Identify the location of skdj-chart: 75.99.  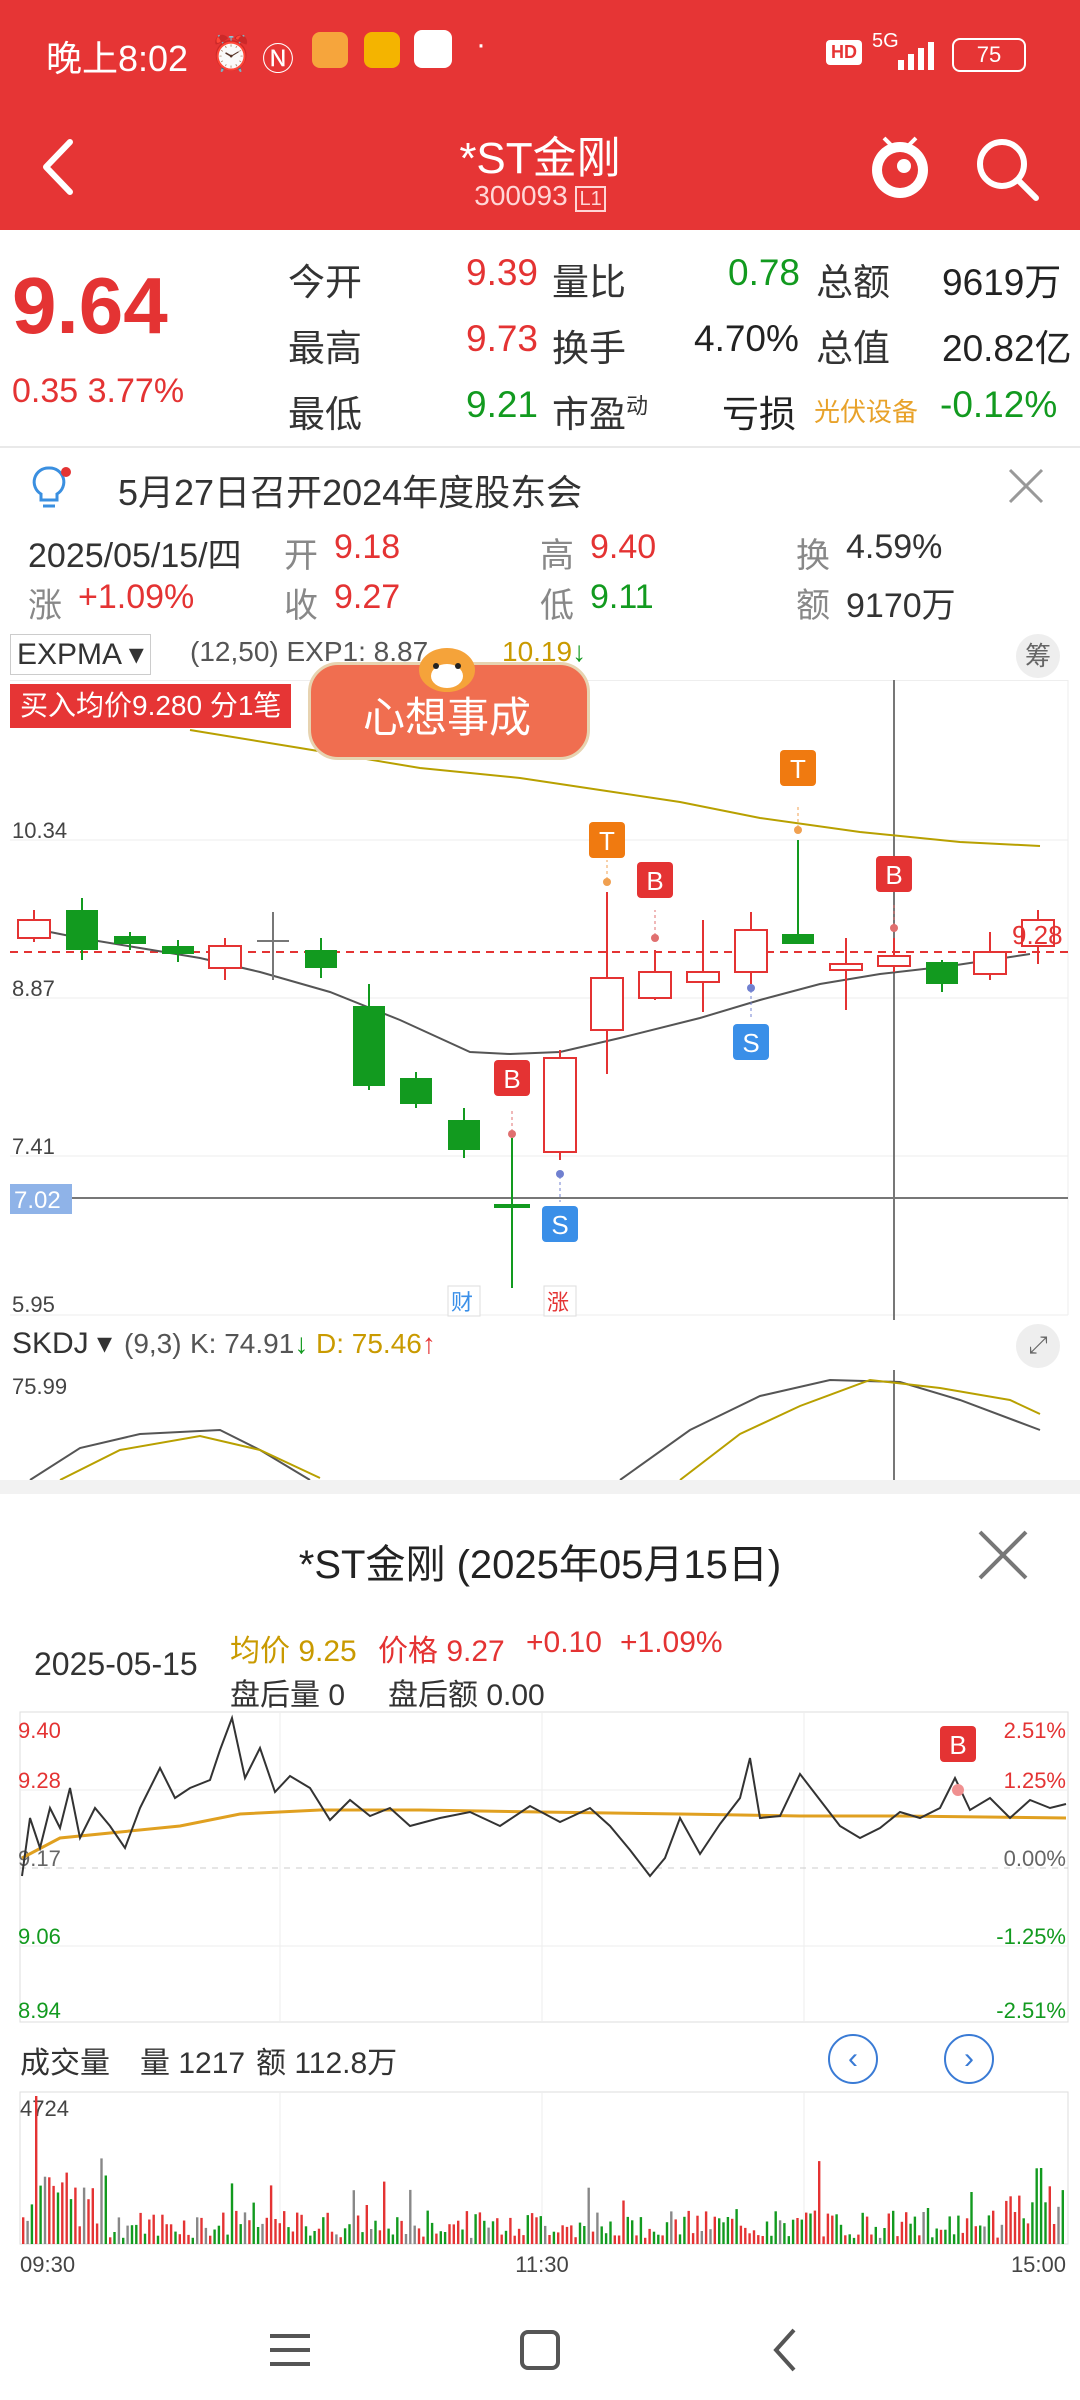
(526, 1425).